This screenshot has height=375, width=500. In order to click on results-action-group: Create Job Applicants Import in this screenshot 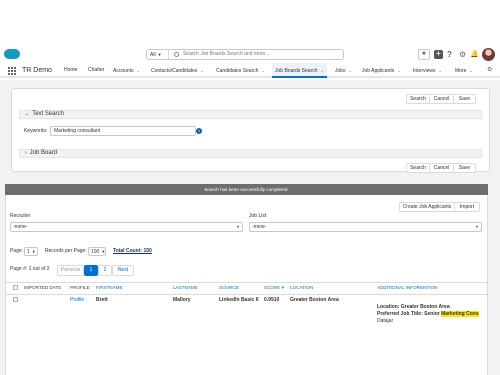, I will do `click(439, 207)`.